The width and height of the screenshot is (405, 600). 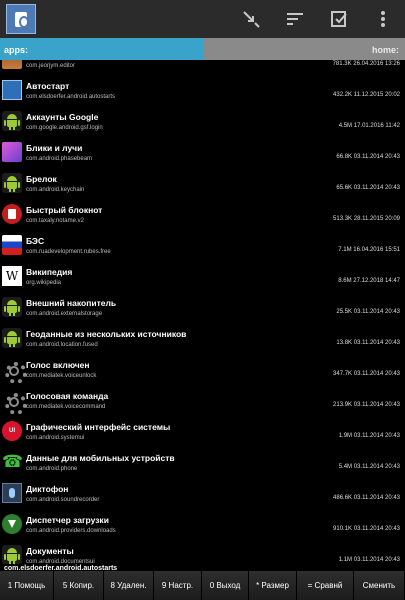 What do you see at coordinates (55, 221) in the screenshot?
I see `app-package: com.taxaly.notame.v2` at bounding box center [55, 221].